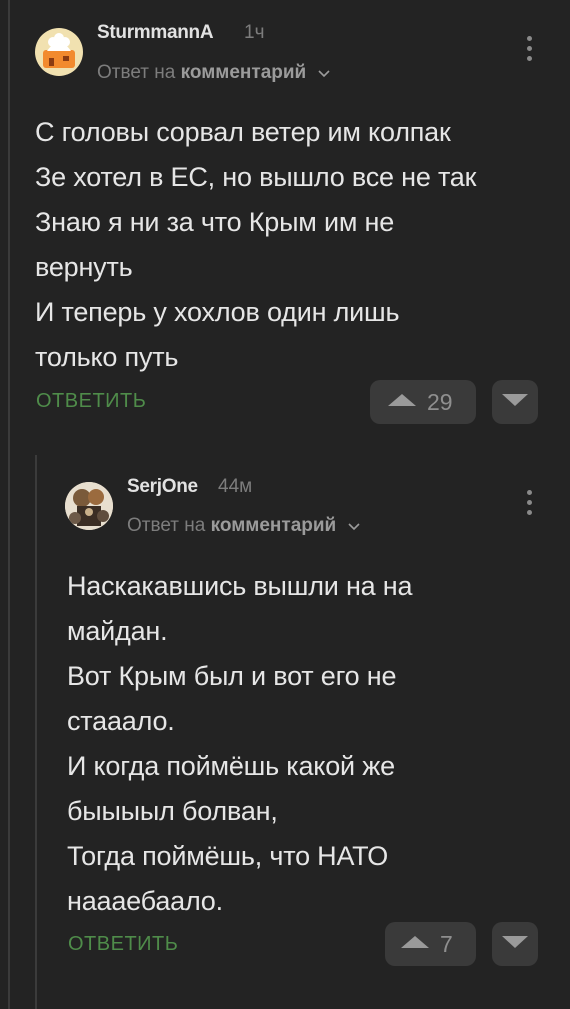  I want to click on comment-time: 44м, so click(235, 486).